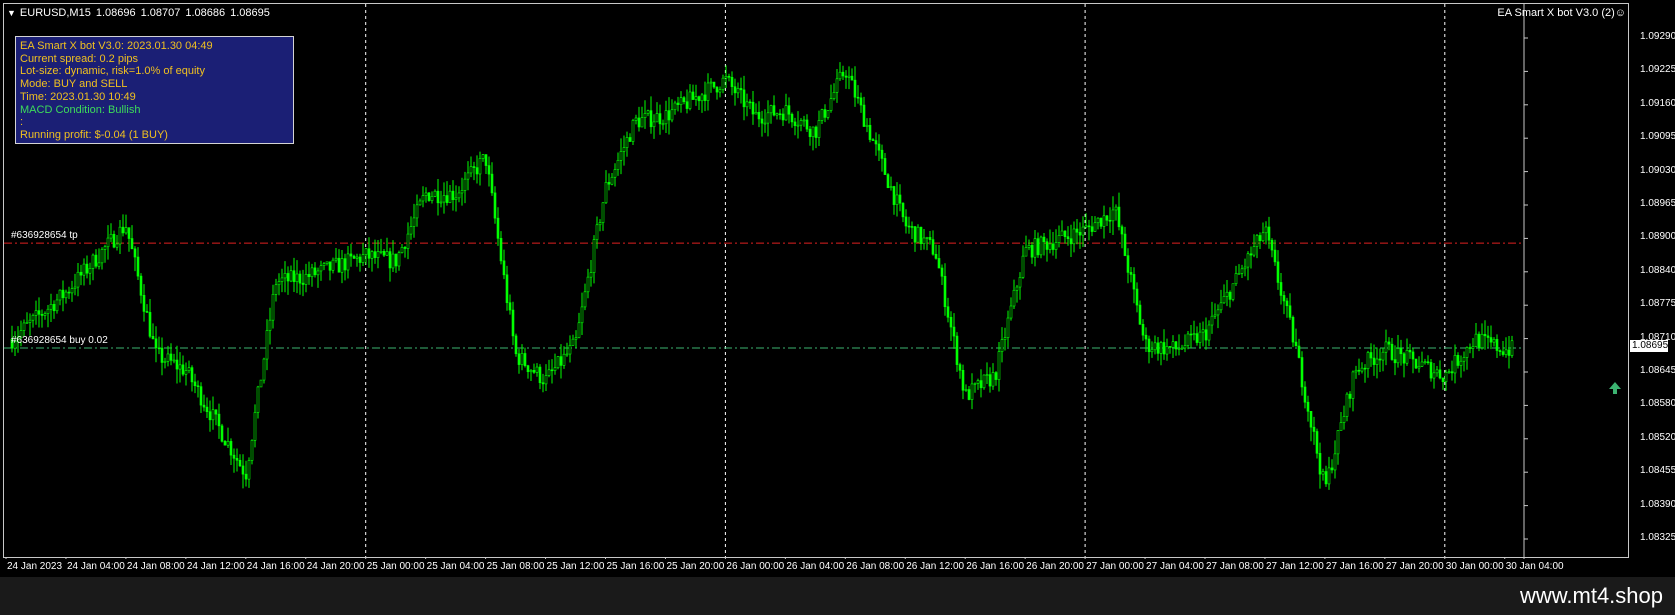 The image size is (1675, 615). I want to click on take-profit-line-label: #636928654 tp, so click(44, 236).